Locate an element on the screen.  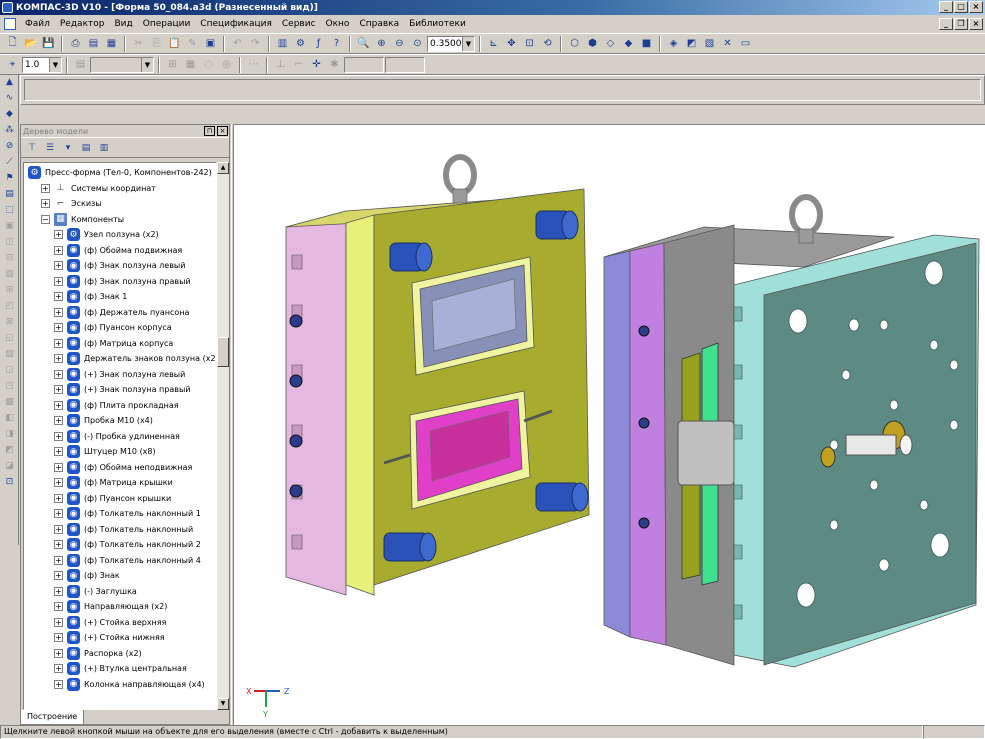
new-document-icon: 🗋 is located at coordinates (12, 43).